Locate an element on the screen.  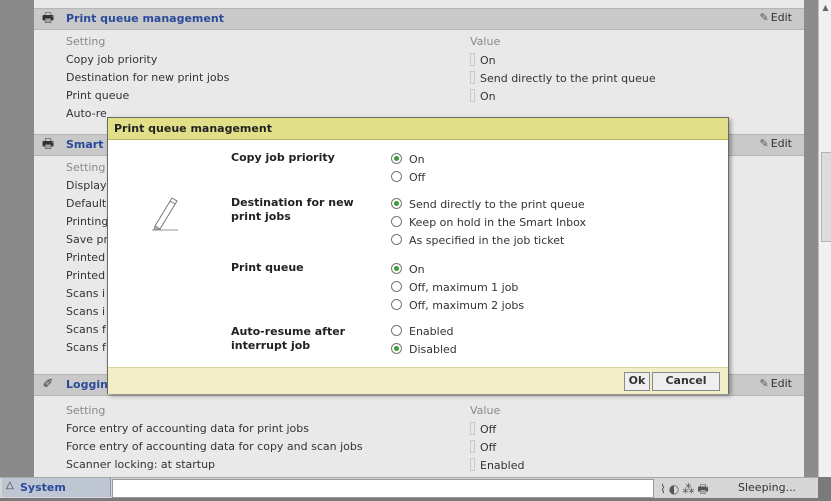
auto-resume-label: Auto-resume after interrupt job is located at coordinates (288, 338).